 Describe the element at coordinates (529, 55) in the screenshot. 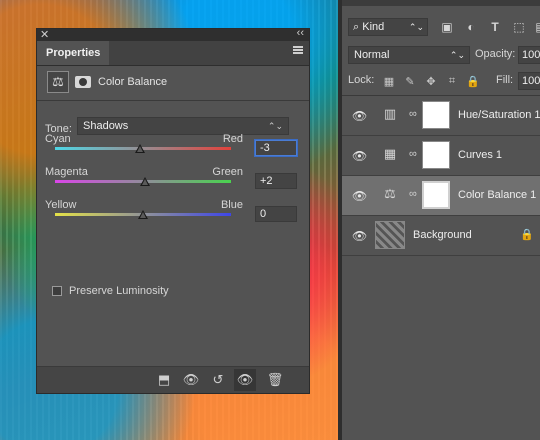

I see `opacity-input: 100%` at that location.